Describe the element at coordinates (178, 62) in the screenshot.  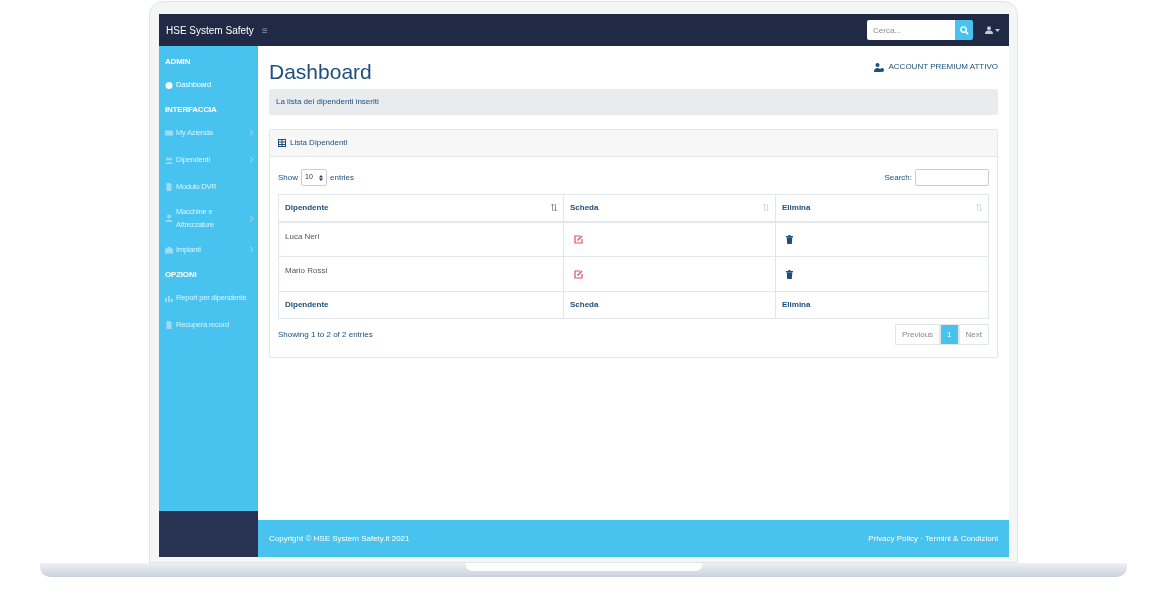
I see `sidebar-heading: ADMIN` at that location.